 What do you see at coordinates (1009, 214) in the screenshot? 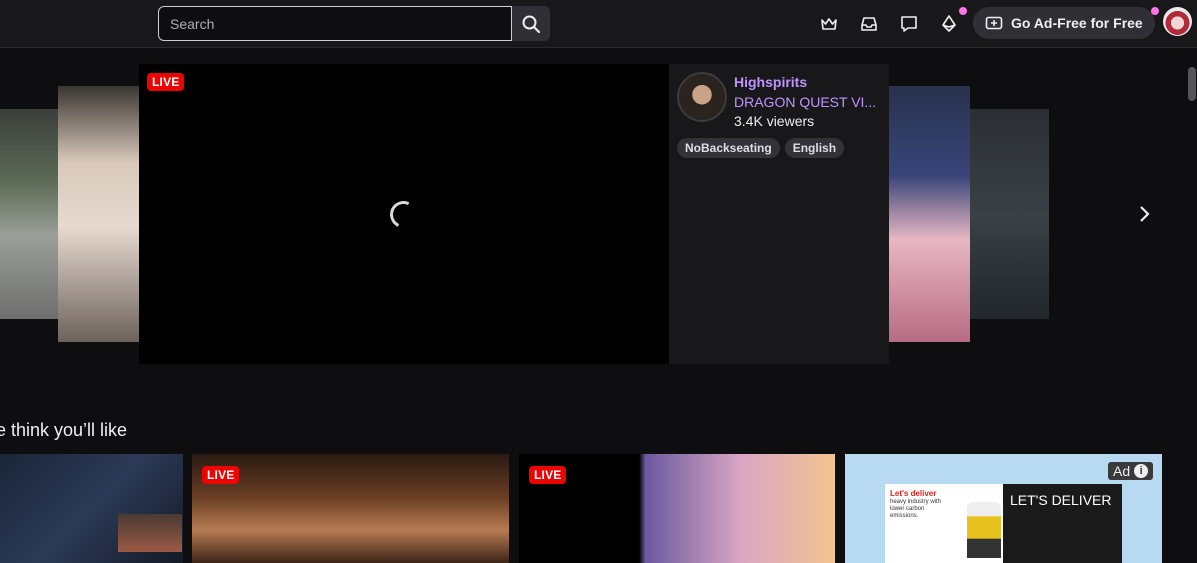
I see `carousel-card-right-far` at bounding box center [1009, 214].